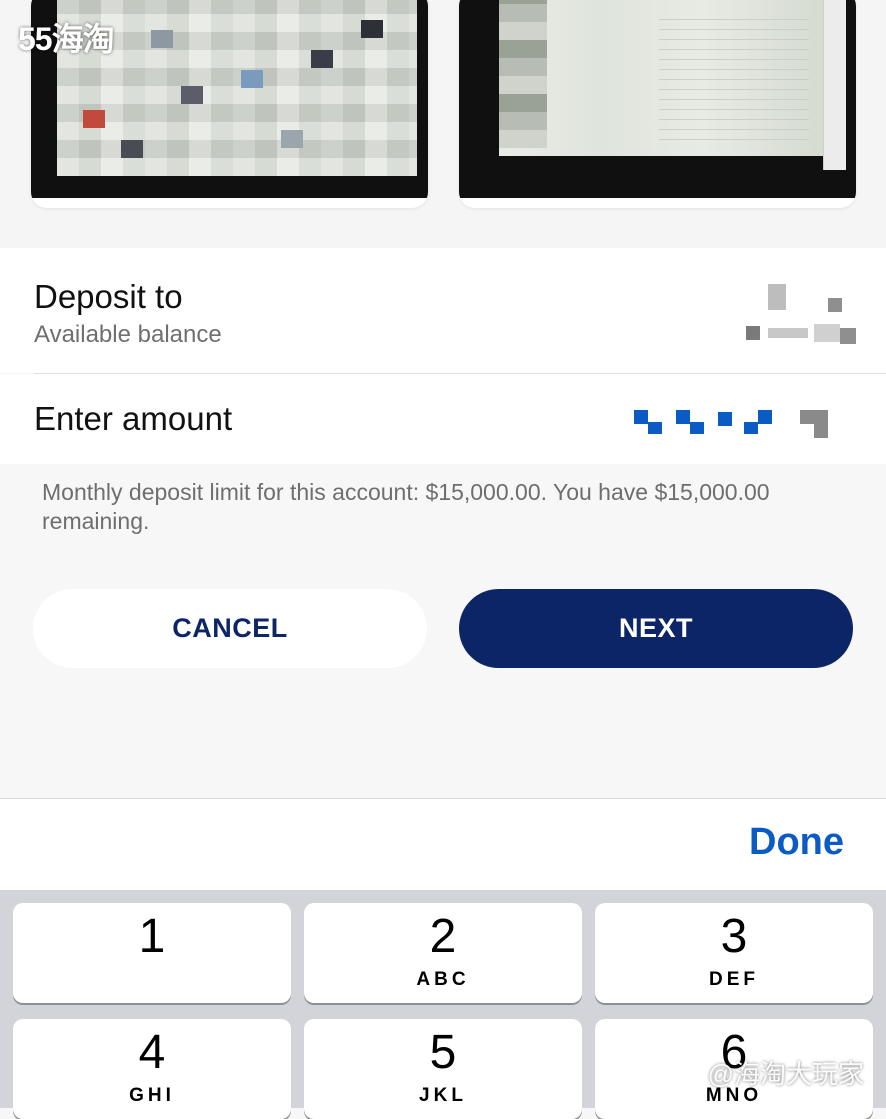 The width and height of the screenshot is (886, 1119). Describe the element at coordinates (443, 419) in the screenshot. I see `enter-amount-row: Enter amount` at that location.